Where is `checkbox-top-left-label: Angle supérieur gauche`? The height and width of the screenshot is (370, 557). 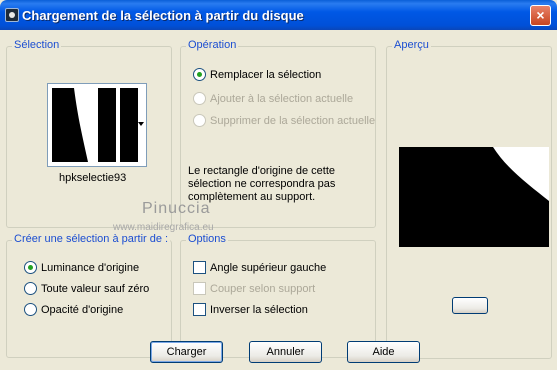
checkbox-top-left-label: Angle supérieur gauche is located at coordinates (268, 267).